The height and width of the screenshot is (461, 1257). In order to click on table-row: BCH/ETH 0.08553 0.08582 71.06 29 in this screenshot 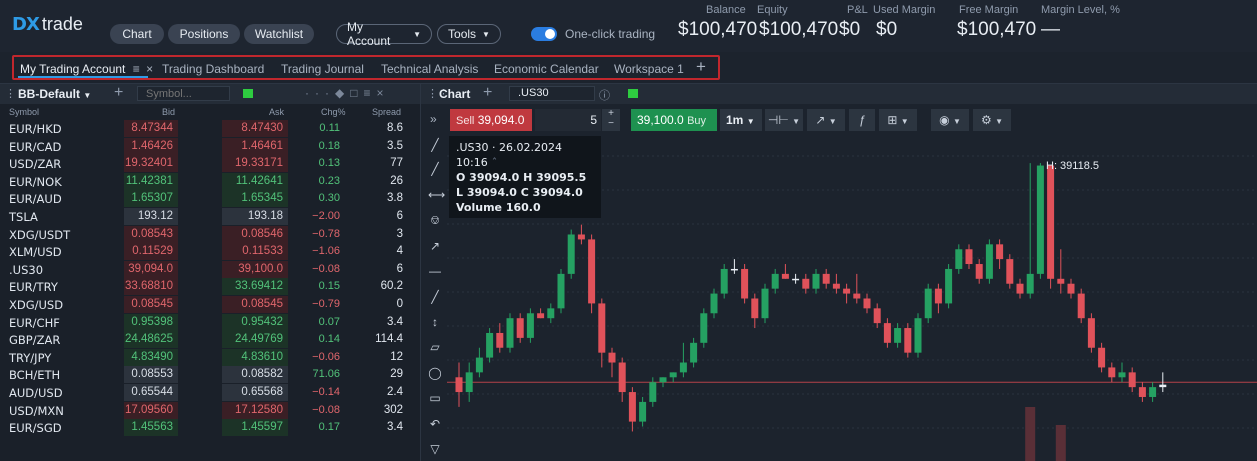, I will do `click(210, 375)`.